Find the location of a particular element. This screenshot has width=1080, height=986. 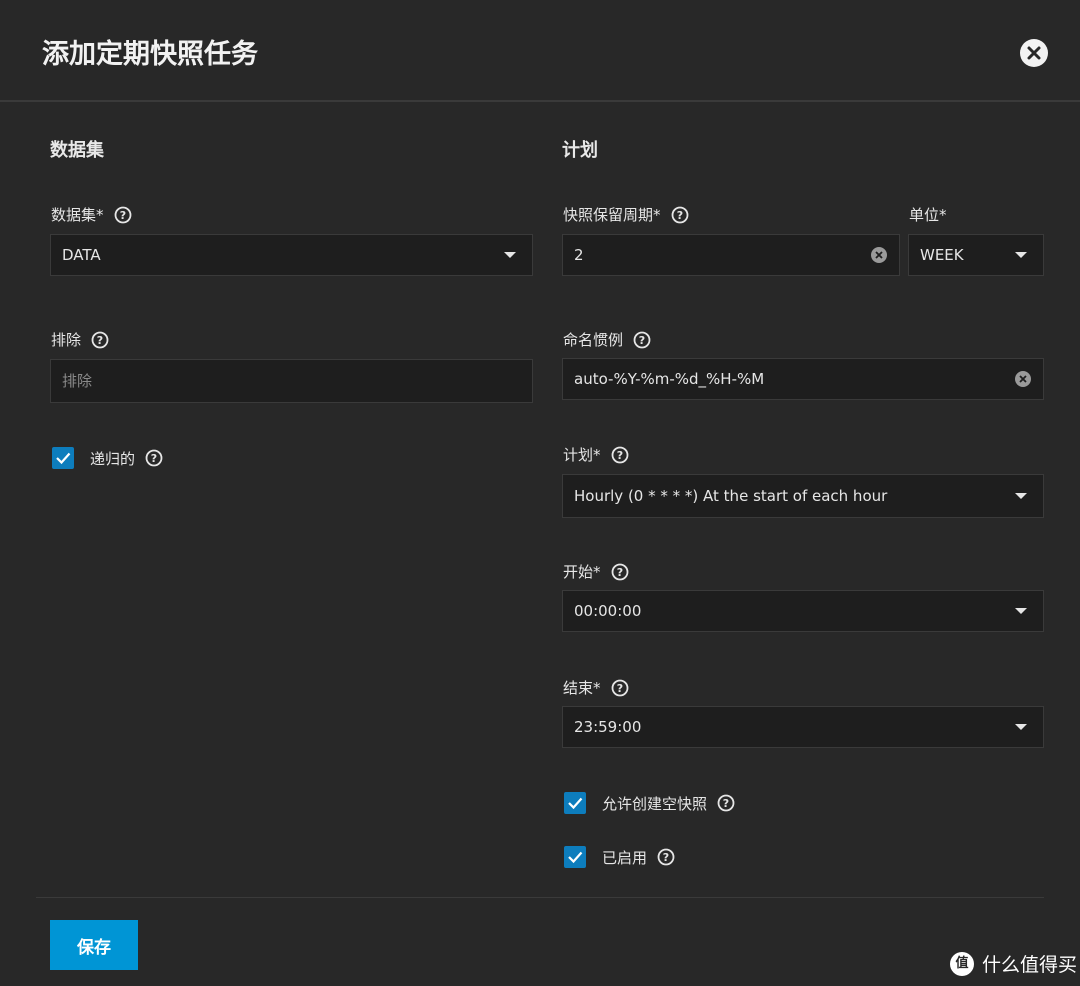

recursive-label: 递归的 is located at coordinates (113, 458).